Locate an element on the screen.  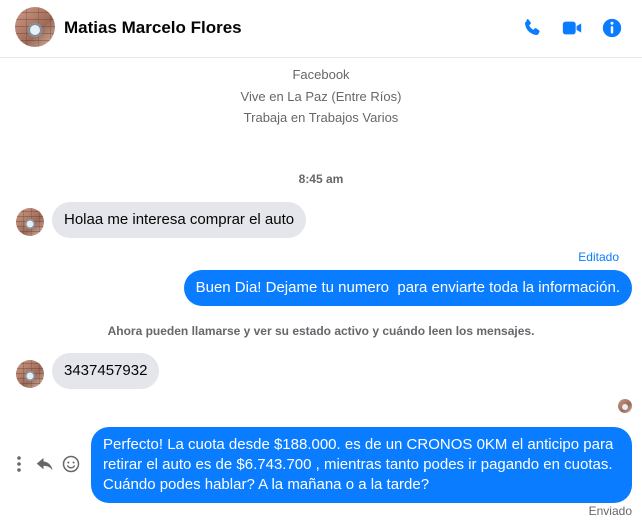
emoji-reaction-icon is located at coordinates (71, 464).